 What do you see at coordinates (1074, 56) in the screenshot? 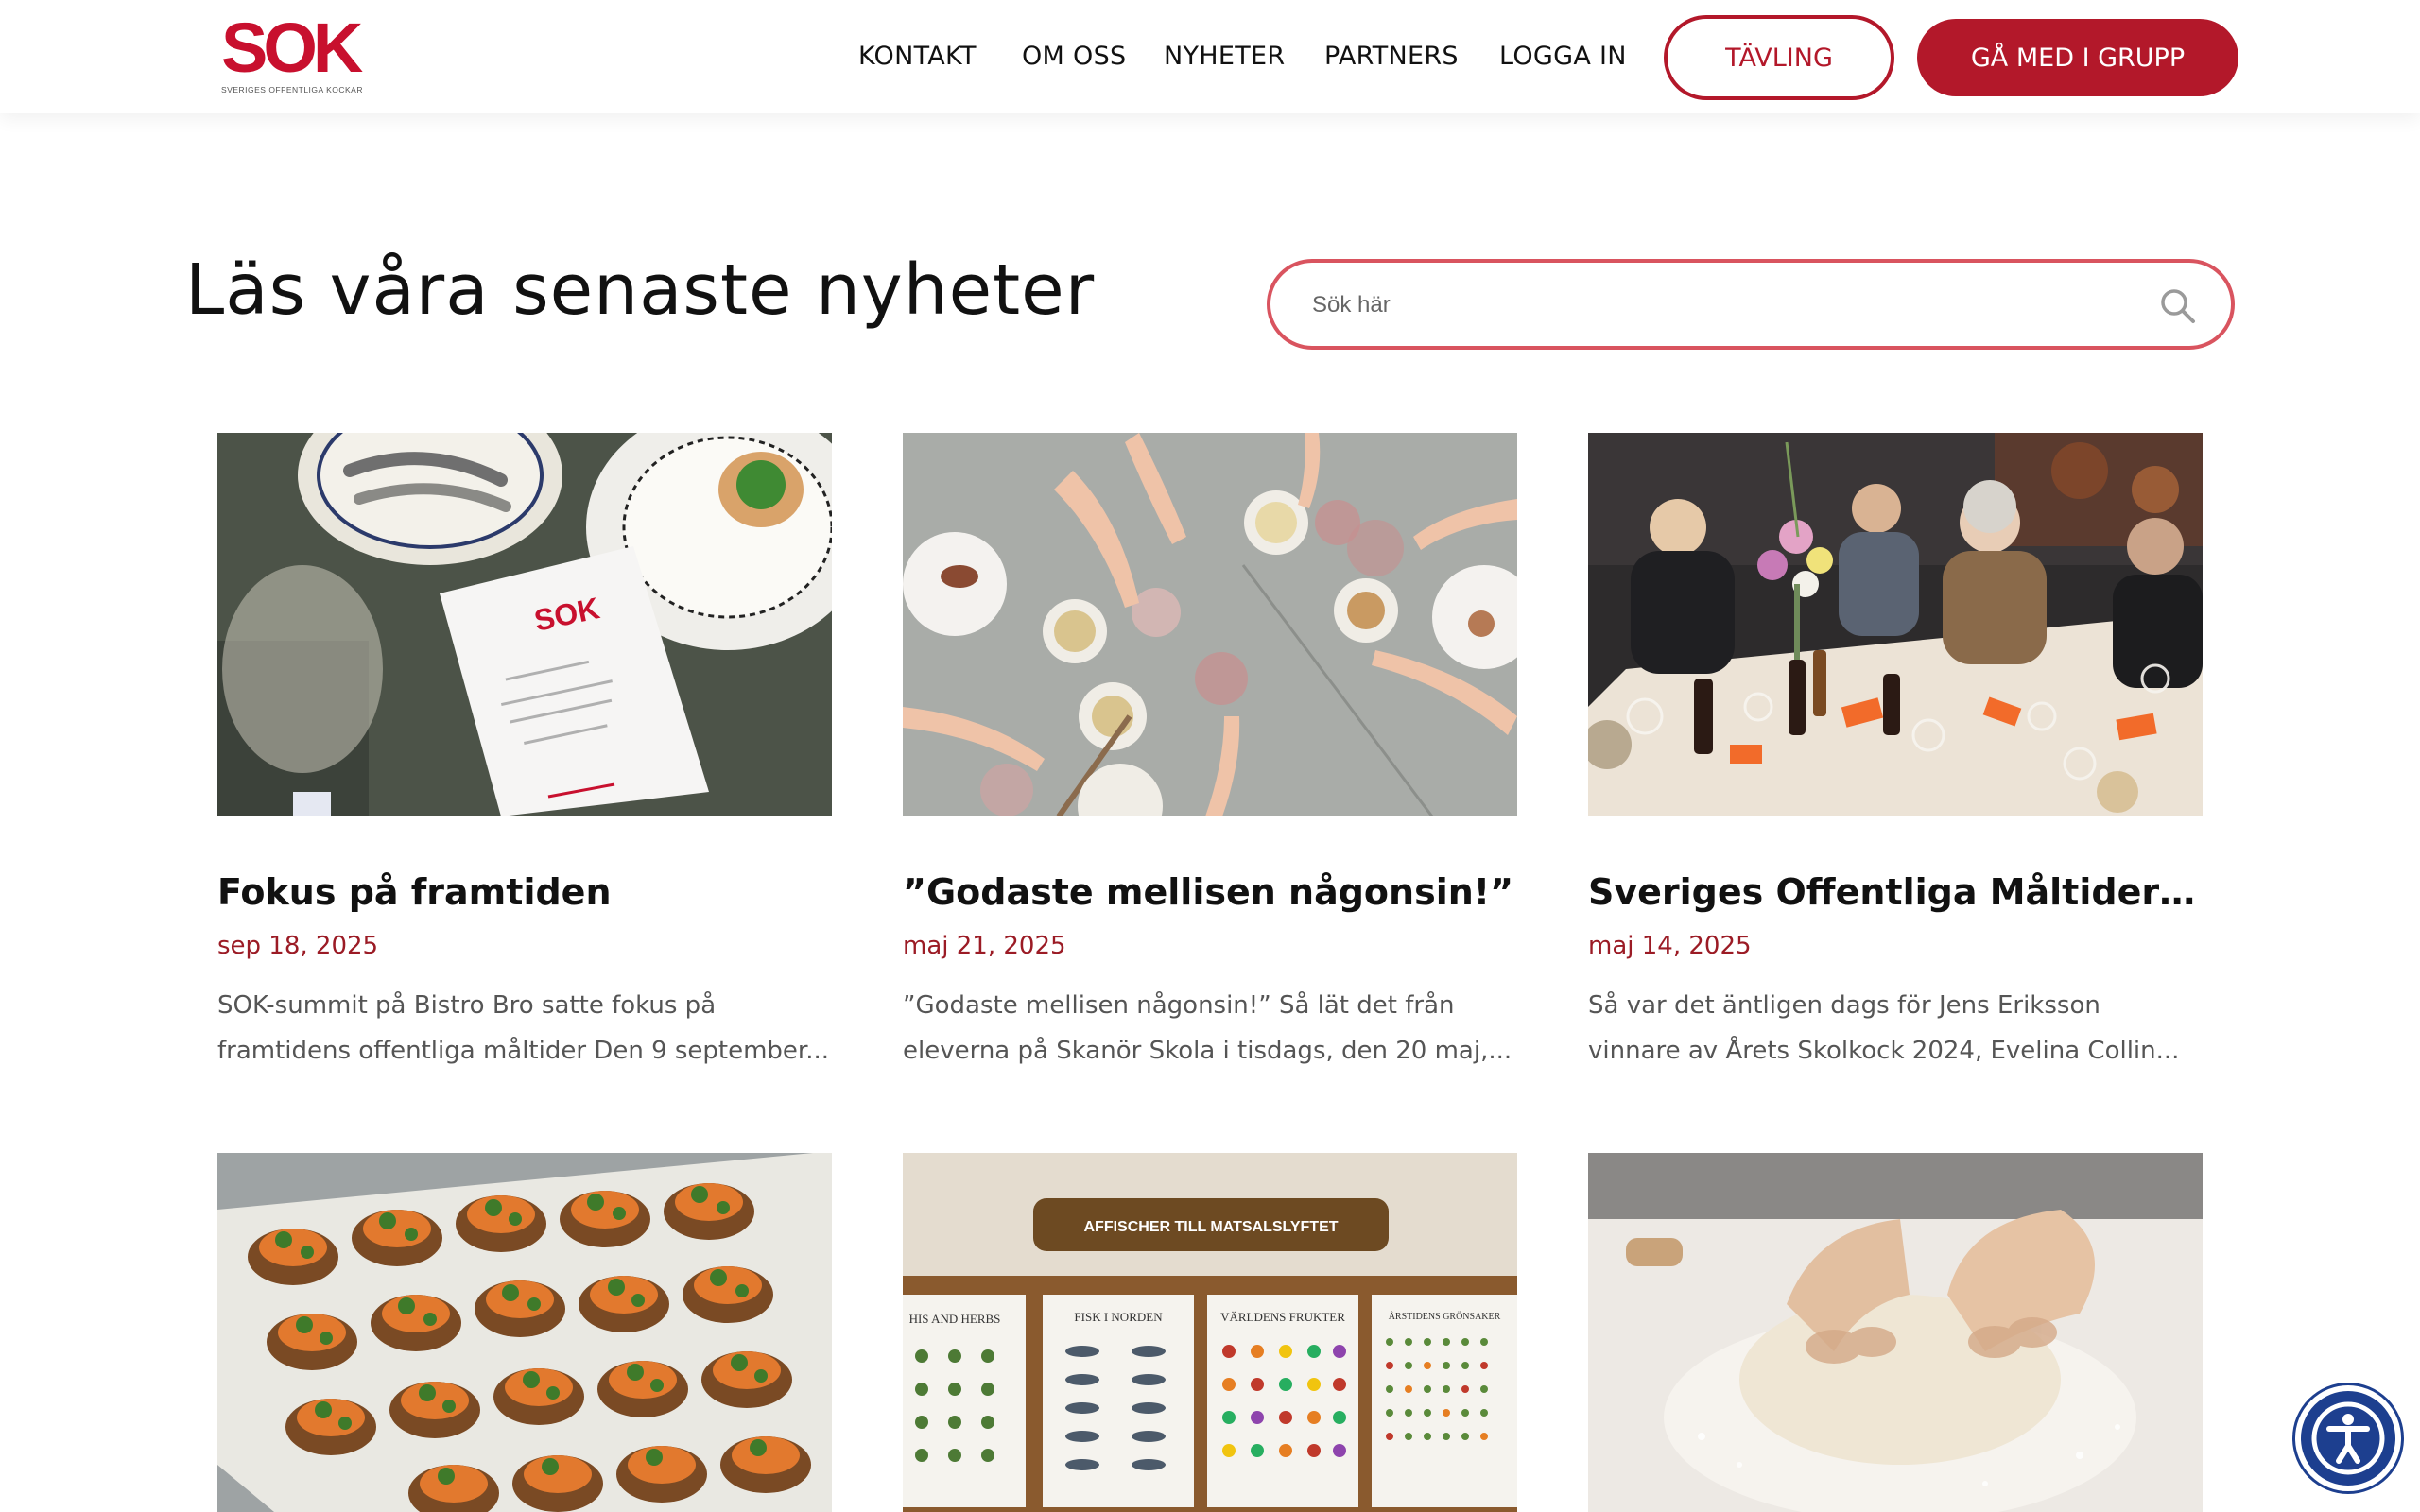
I see `nav-om-oss: OM OSS` at bounding box center [1074, 56].